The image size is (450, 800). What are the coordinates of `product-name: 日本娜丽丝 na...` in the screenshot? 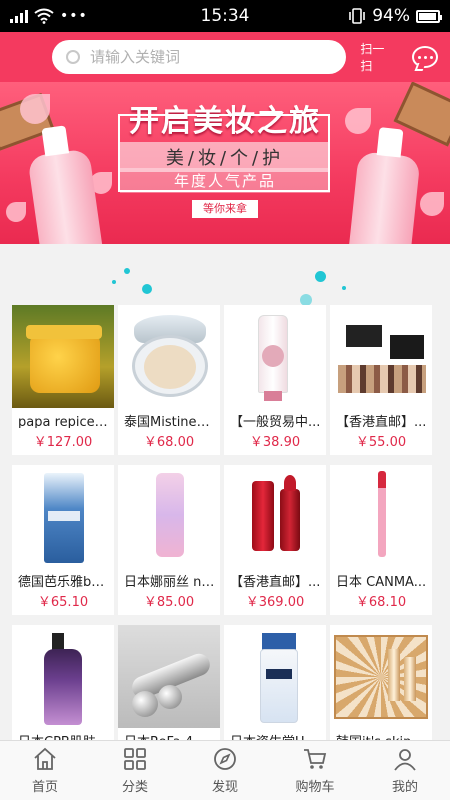 It's located at (172, 581).